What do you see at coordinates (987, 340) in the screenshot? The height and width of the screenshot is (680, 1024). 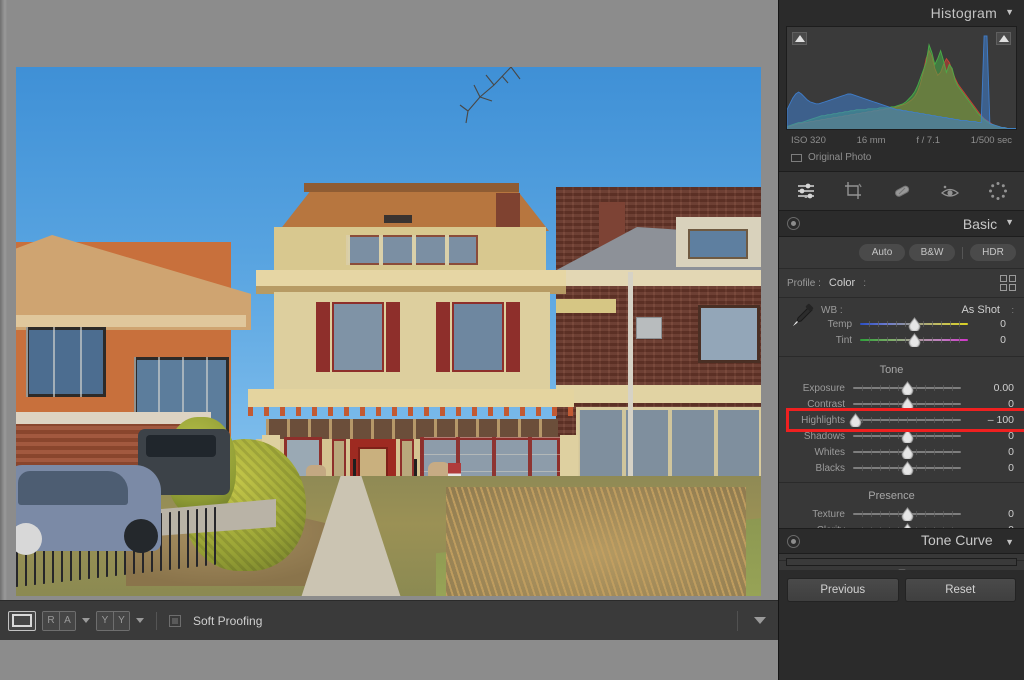 I see `slider-value-tint: 0` at bounding box center [987, 340].